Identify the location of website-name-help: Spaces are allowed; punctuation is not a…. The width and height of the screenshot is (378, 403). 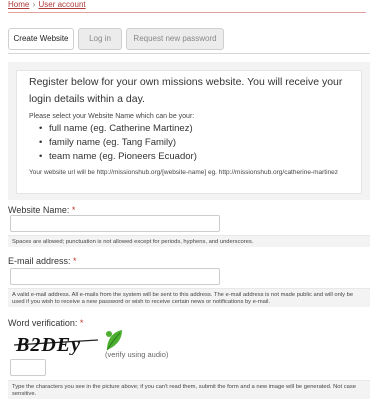
(189, 241).